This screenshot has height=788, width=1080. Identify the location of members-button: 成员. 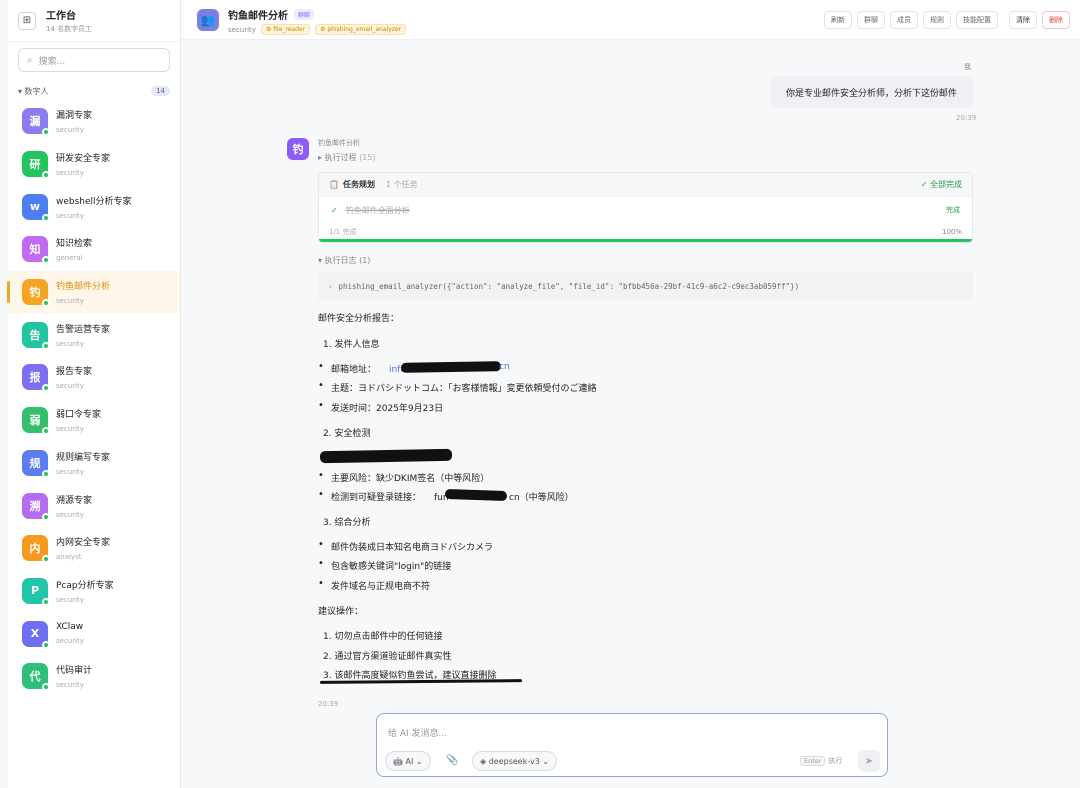
(904, 20).